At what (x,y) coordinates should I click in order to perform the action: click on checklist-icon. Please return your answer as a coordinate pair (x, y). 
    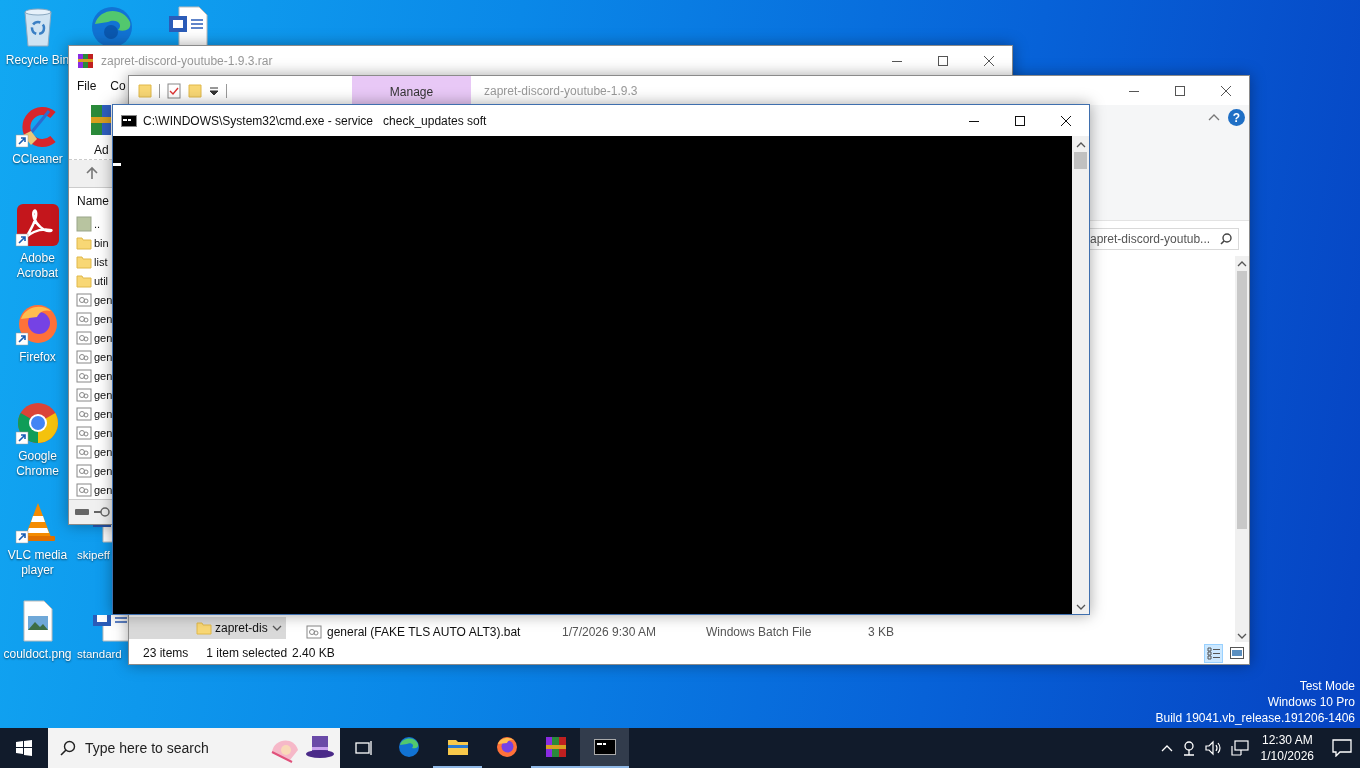
    Looking at the image, I should click on (174, 90).